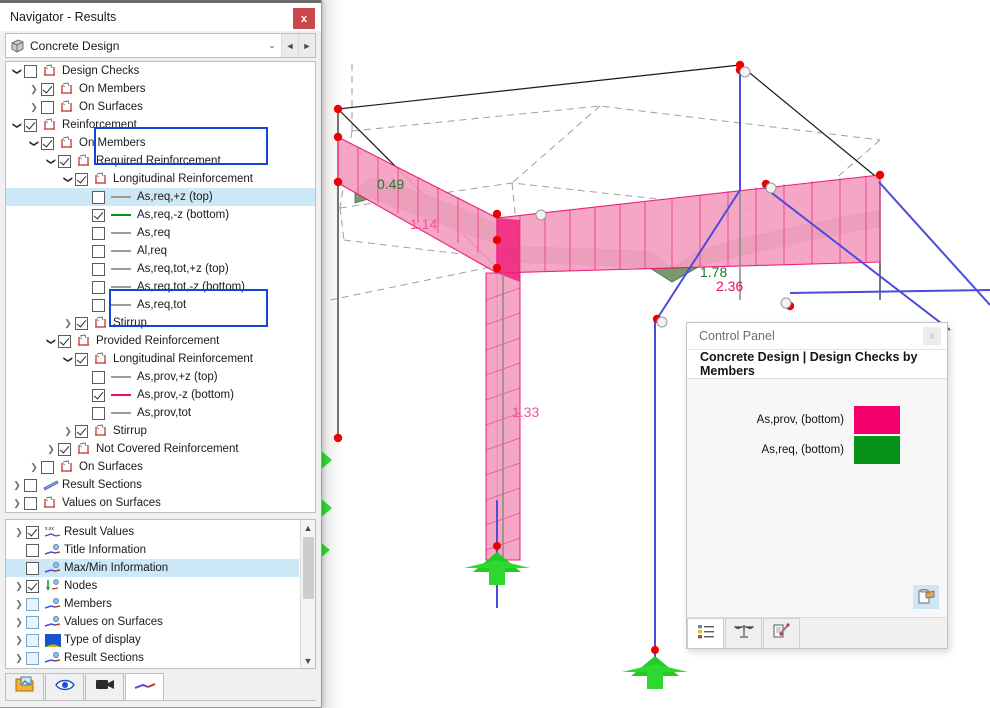 This screenshot has width=990, height=708. I want to click on display-item-max-min-information: Max/Min Information, so click(152, 568).